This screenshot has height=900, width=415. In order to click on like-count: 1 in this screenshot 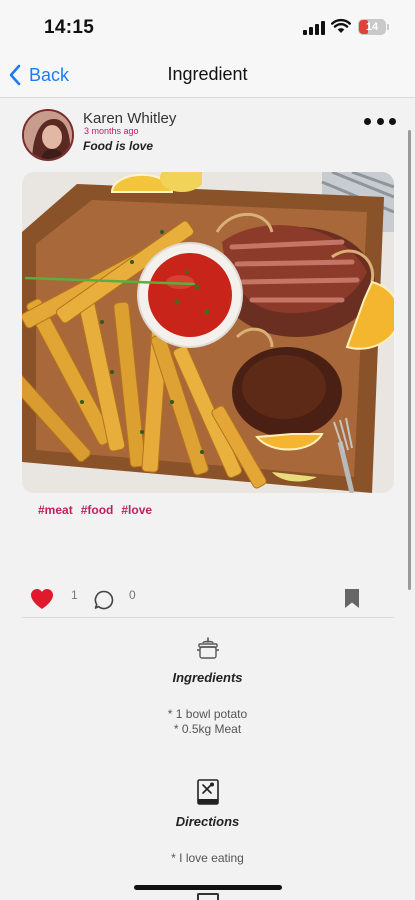, I will do `click(74, 595)`.